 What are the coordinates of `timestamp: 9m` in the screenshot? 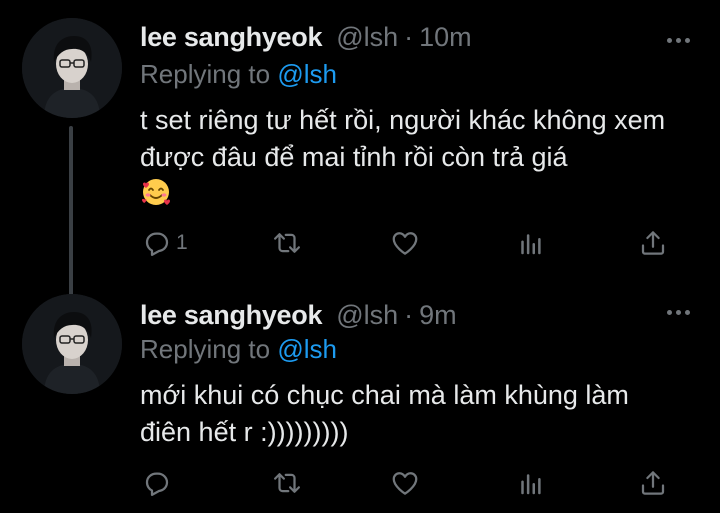 It's located at (438, 315).